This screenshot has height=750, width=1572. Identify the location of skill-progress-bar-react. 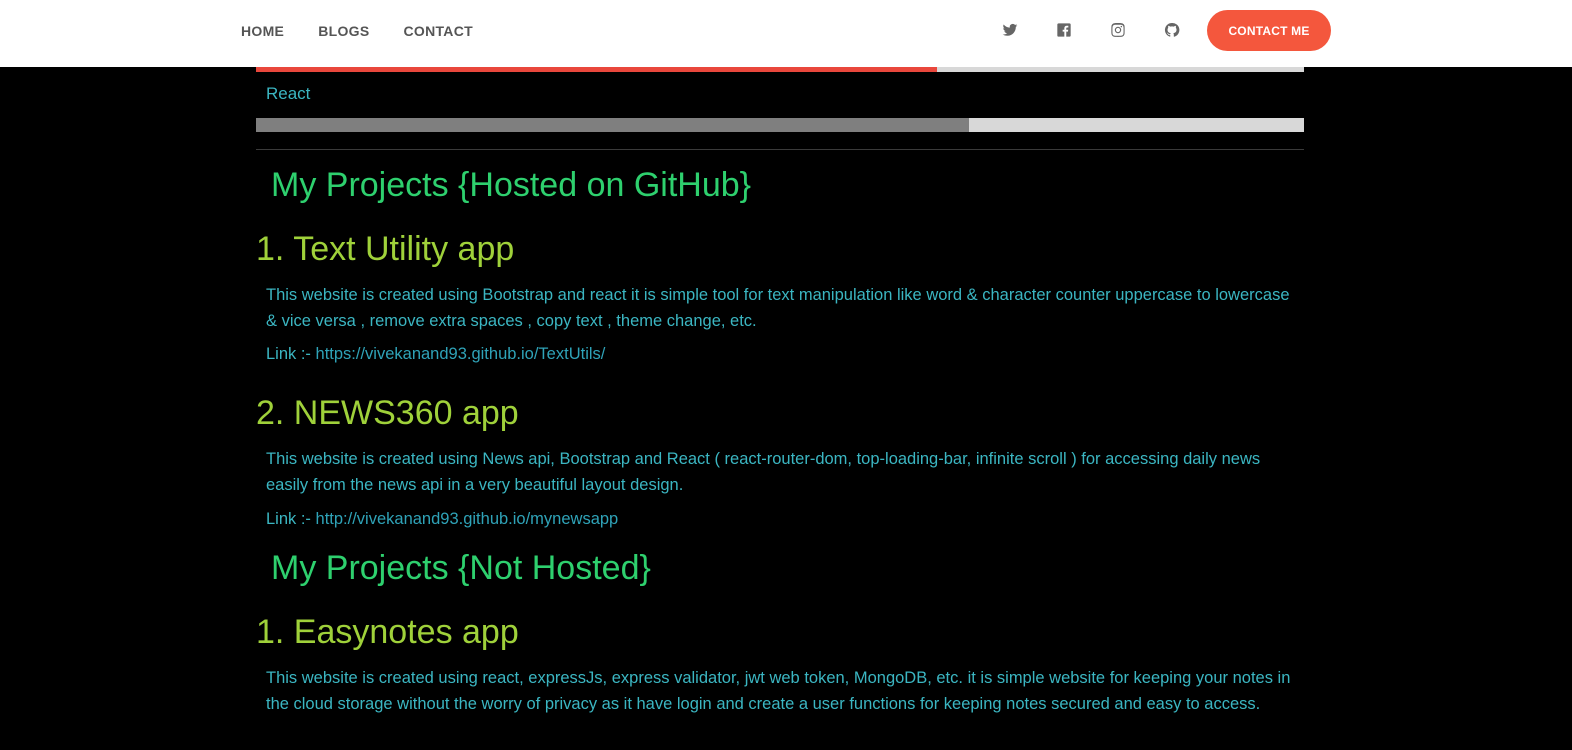
(780, 125).